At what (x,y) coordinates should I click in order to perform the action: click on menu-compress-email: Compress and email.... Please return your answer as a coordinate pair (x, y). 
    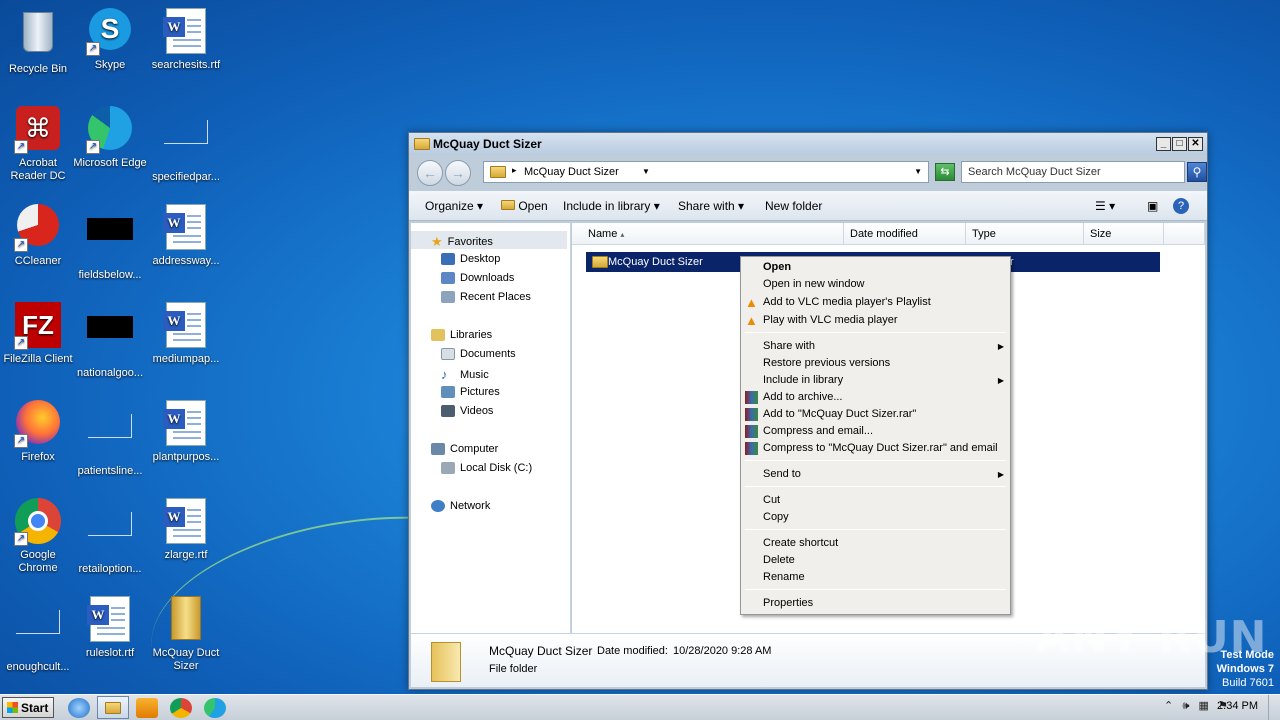
    Looking at the image, I should click on (809, 431).